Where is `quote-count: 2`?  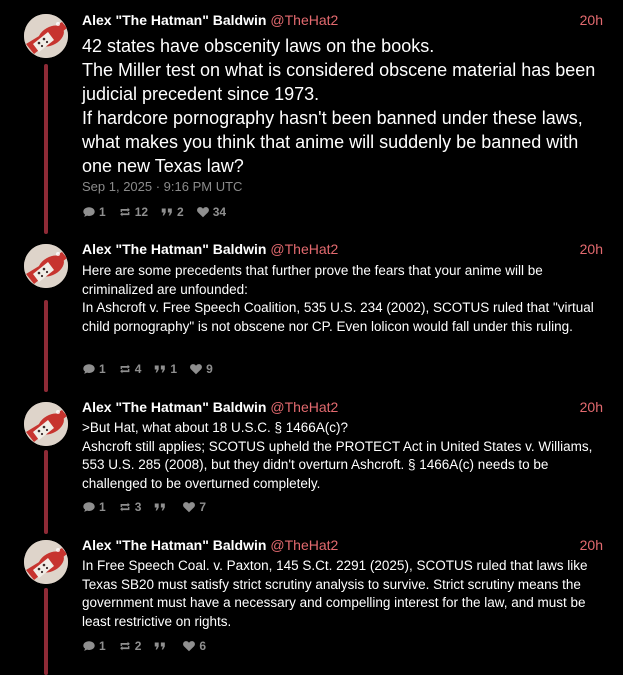
quote-count: 2 is located at coordinates (180, 212).